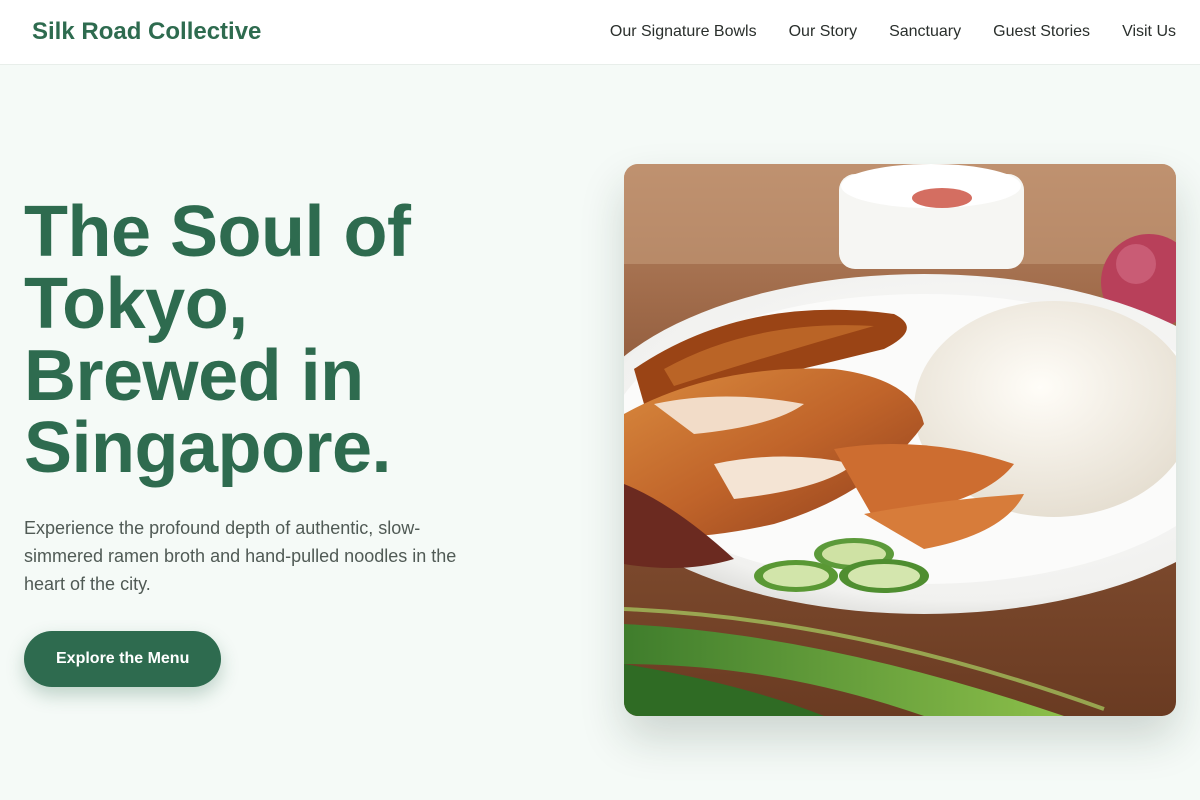 Image resolution: width=1200 pixels, height=800 pixels. I want to click on hero-headline: The Soul of Tokyo, Brewed in Singapore., so click(217, 340).